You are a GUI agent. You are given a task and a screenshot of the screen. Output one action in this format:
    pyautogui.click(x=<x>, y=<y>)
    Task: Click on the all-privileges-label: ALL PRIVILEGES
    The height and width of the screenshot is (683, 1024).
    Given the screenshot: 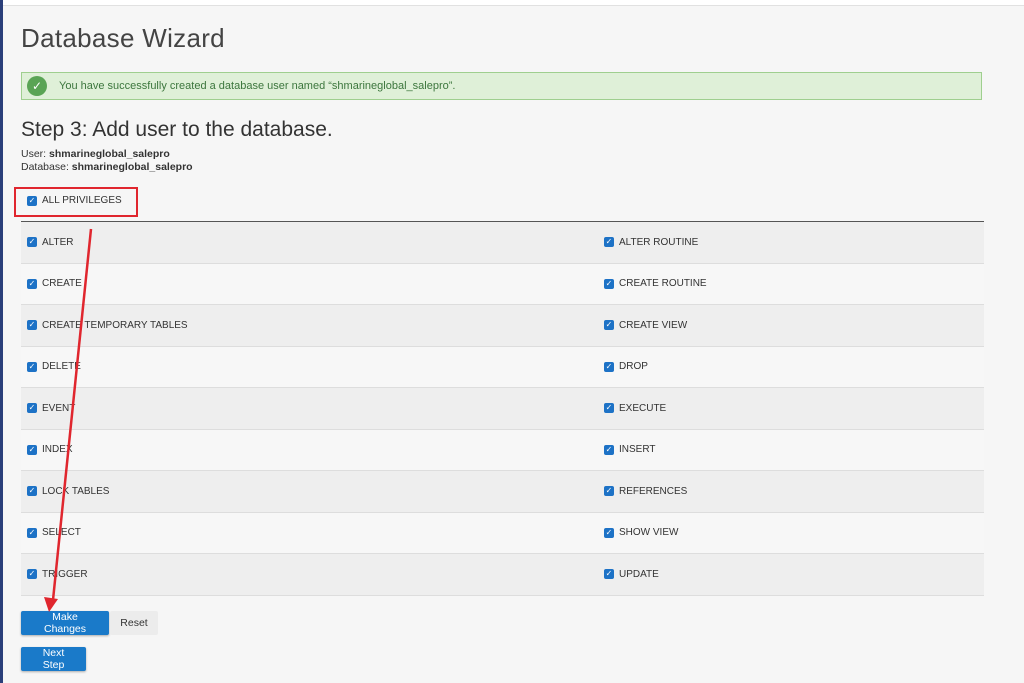 What is the action you would take?
    pyautogui.click(x=82, y=200)
    